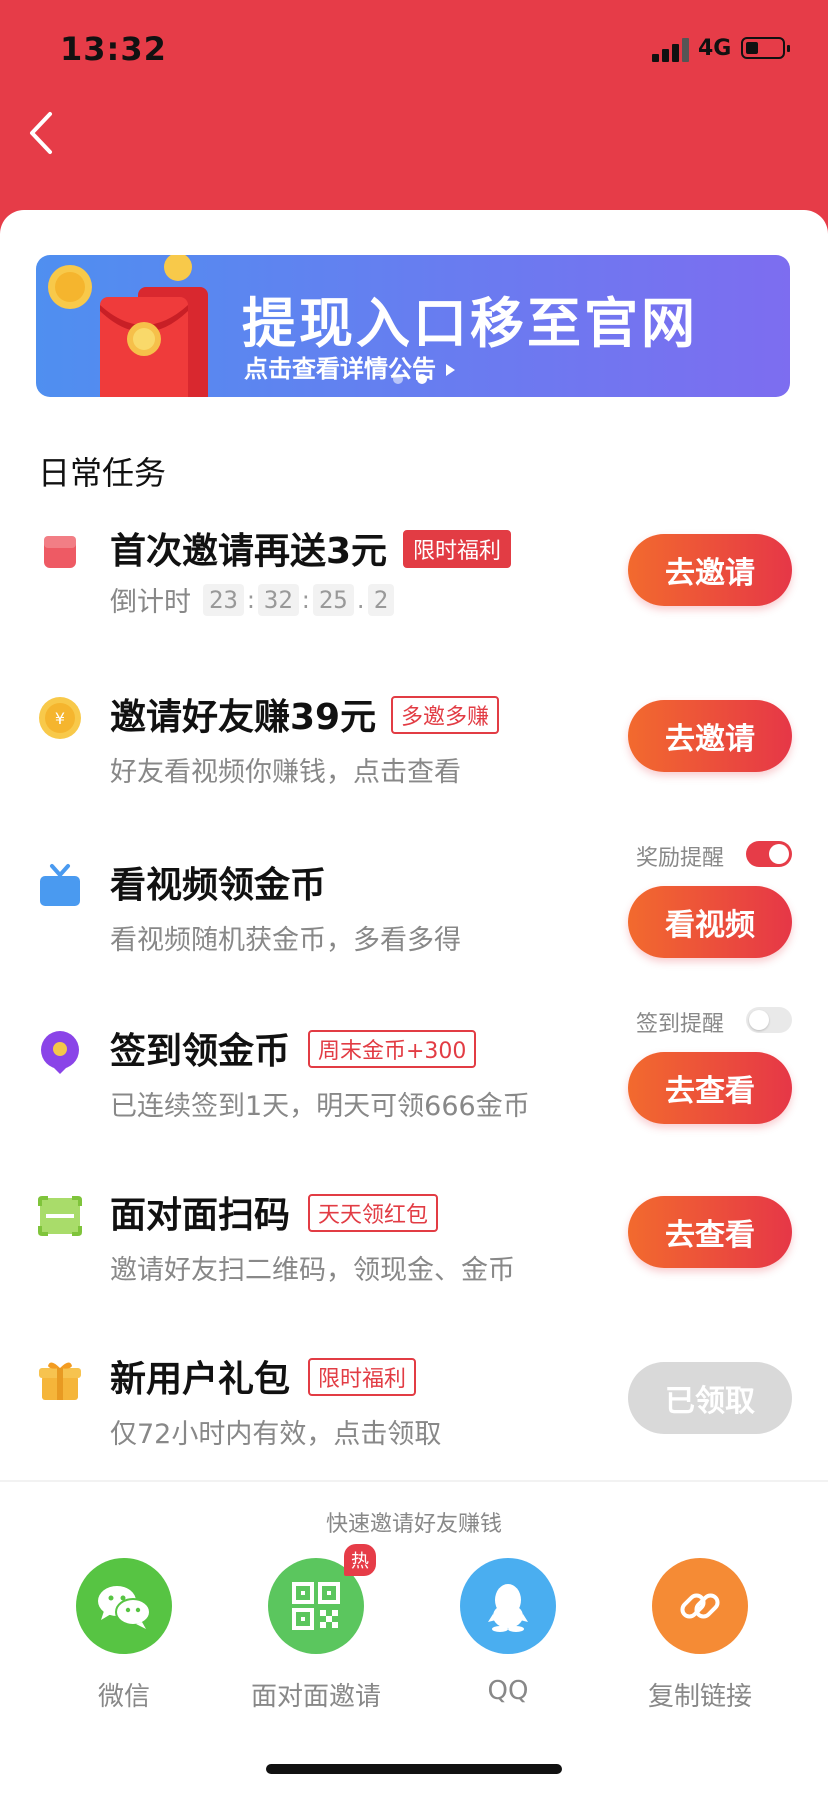 The width and height of the screenshot is (828, 1794). I want to click on qq-icon, so click(508, 1608).